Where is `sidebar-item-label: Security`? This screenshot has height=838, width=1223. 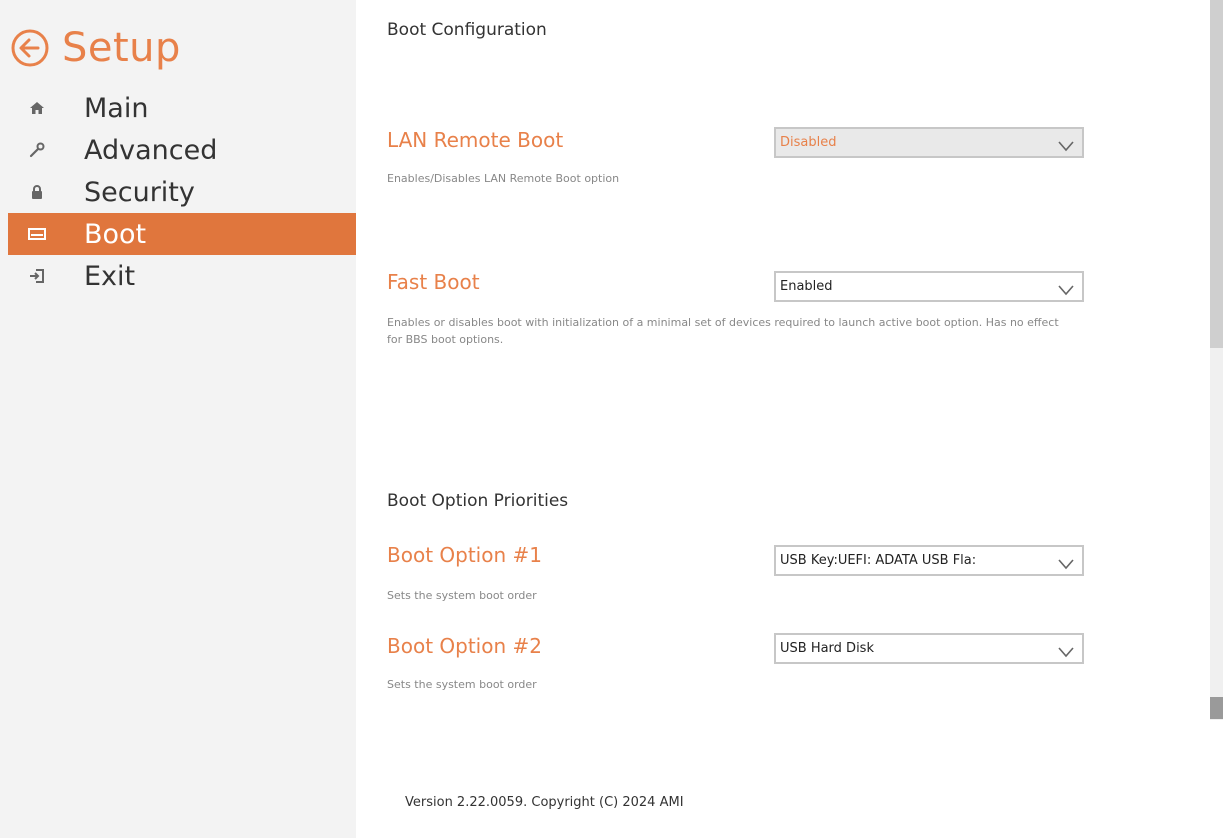
sidebar-item-label: Security is located at coordinates (139, 192).